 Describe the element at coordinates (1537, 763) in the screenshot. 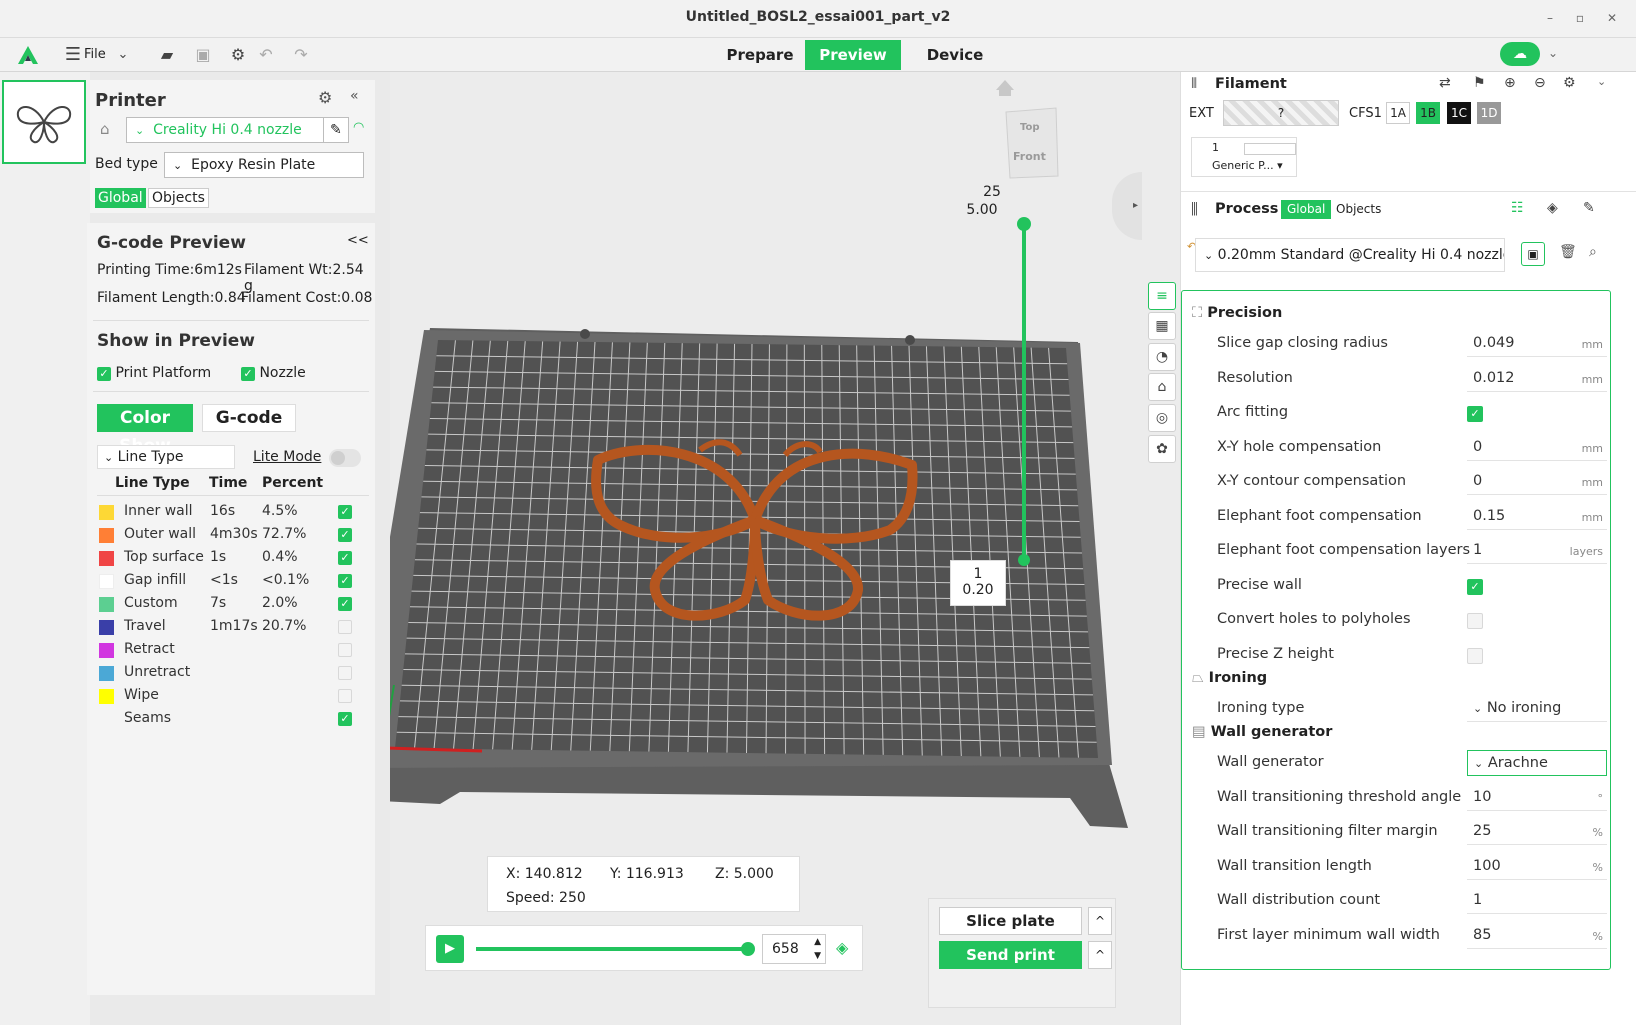

I see `wall-generator-select: ⌄ Arachne` at that location.